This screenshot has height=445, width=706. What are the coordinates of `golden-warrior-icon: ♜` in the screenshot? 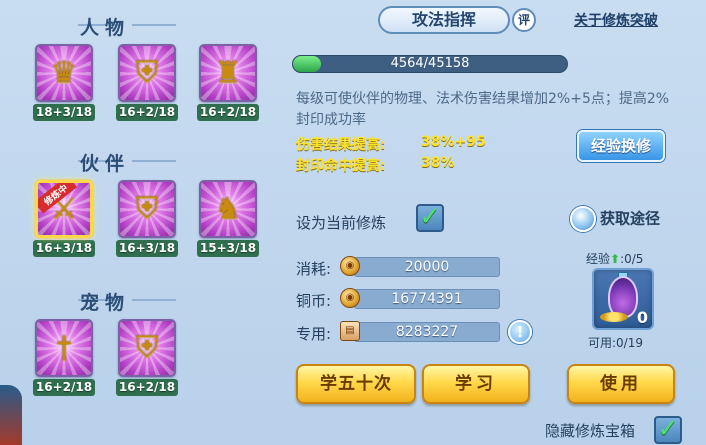 It's located at (228, 73).